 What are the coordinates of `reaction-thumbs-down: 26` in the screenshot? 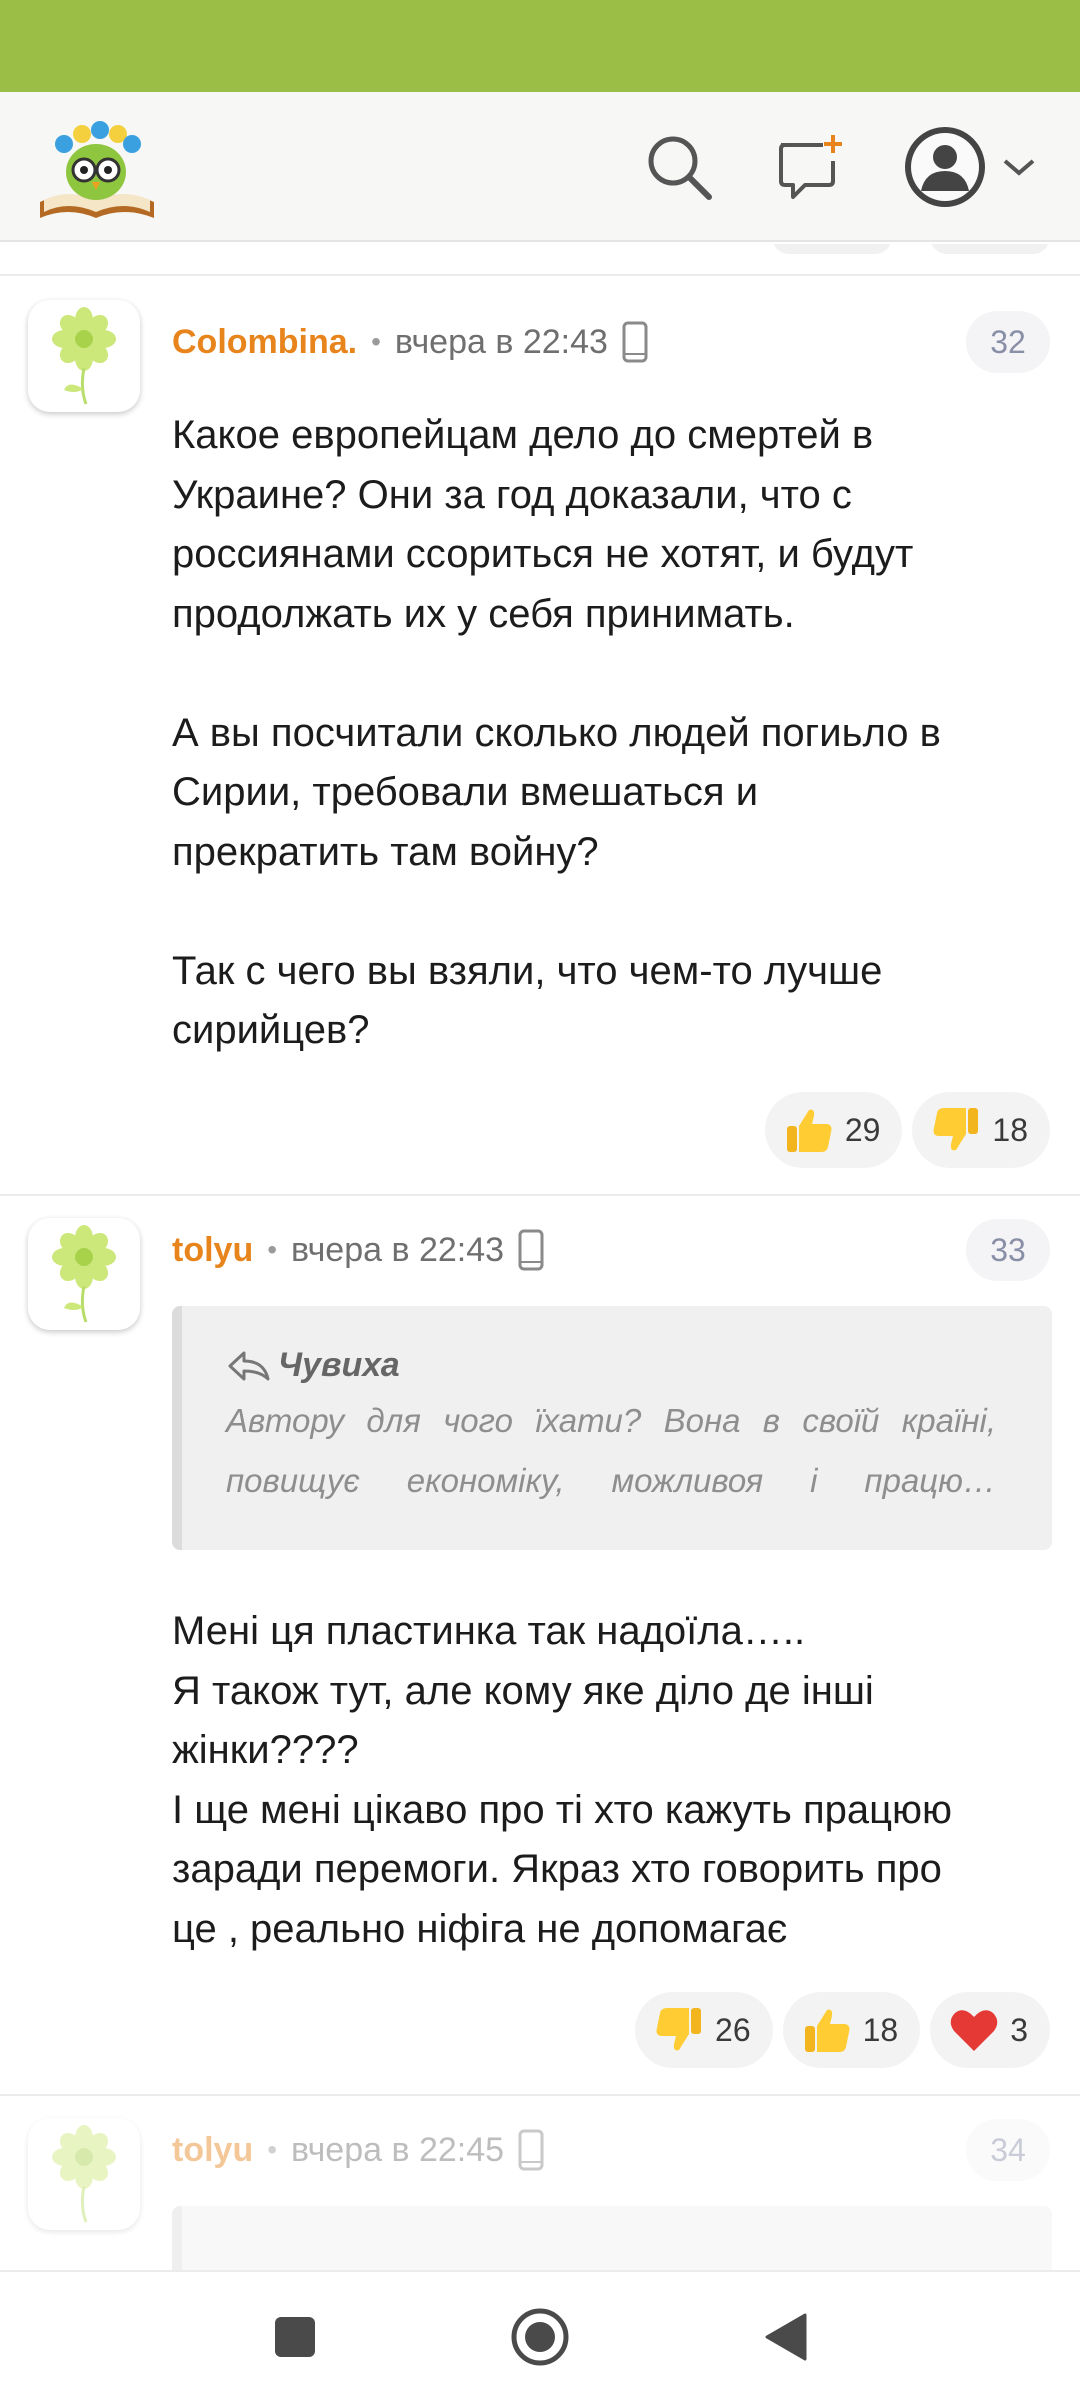 It's located at (704, 2030).